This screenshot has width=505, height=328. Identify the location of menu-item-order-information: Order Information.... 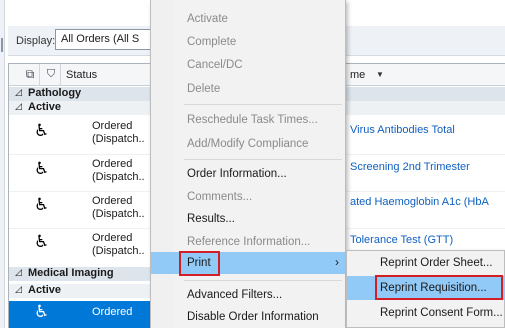
(248, 174).